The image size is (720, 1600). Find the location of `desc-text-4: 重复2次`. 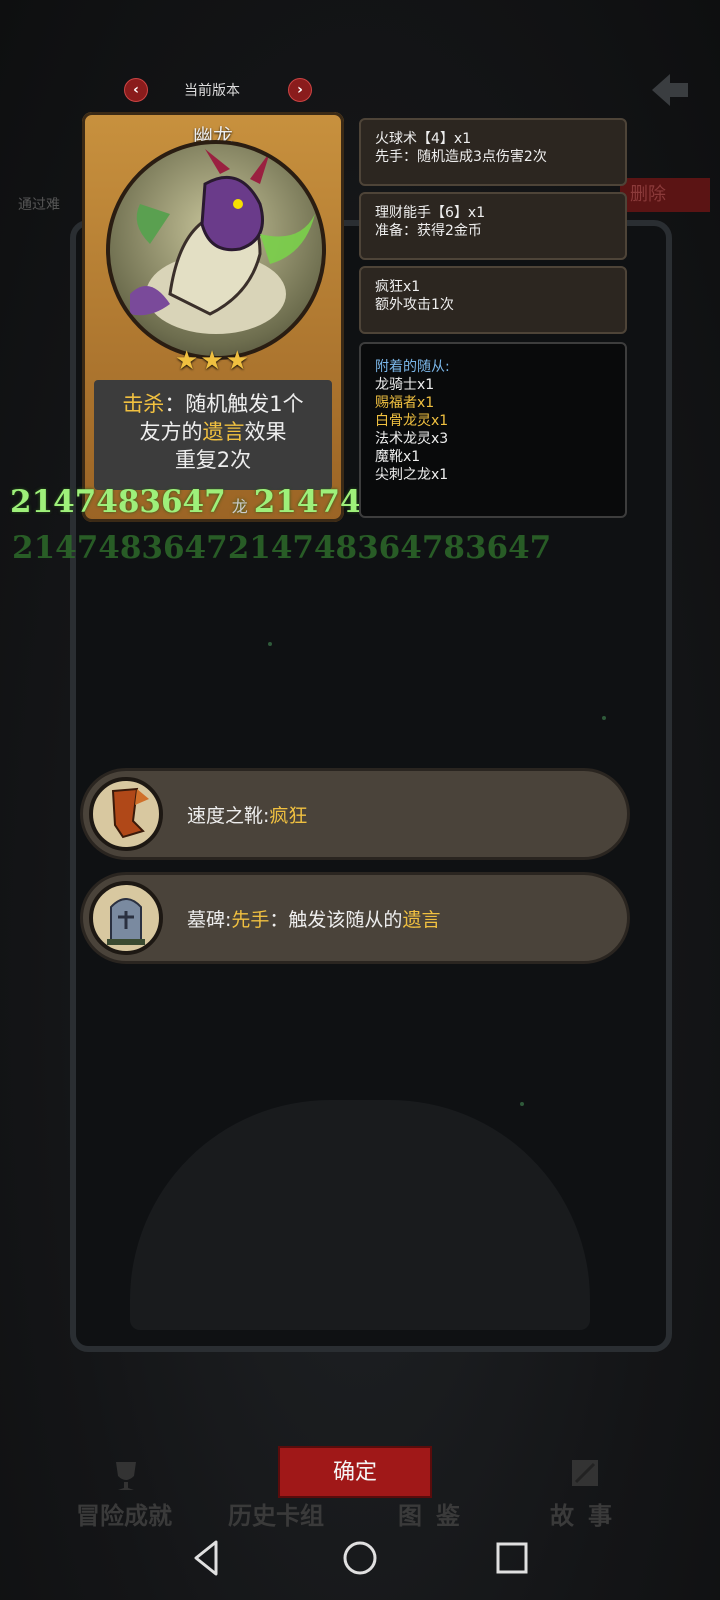

desc-text-4: 重复2次 is located at coordinates (213, 460).